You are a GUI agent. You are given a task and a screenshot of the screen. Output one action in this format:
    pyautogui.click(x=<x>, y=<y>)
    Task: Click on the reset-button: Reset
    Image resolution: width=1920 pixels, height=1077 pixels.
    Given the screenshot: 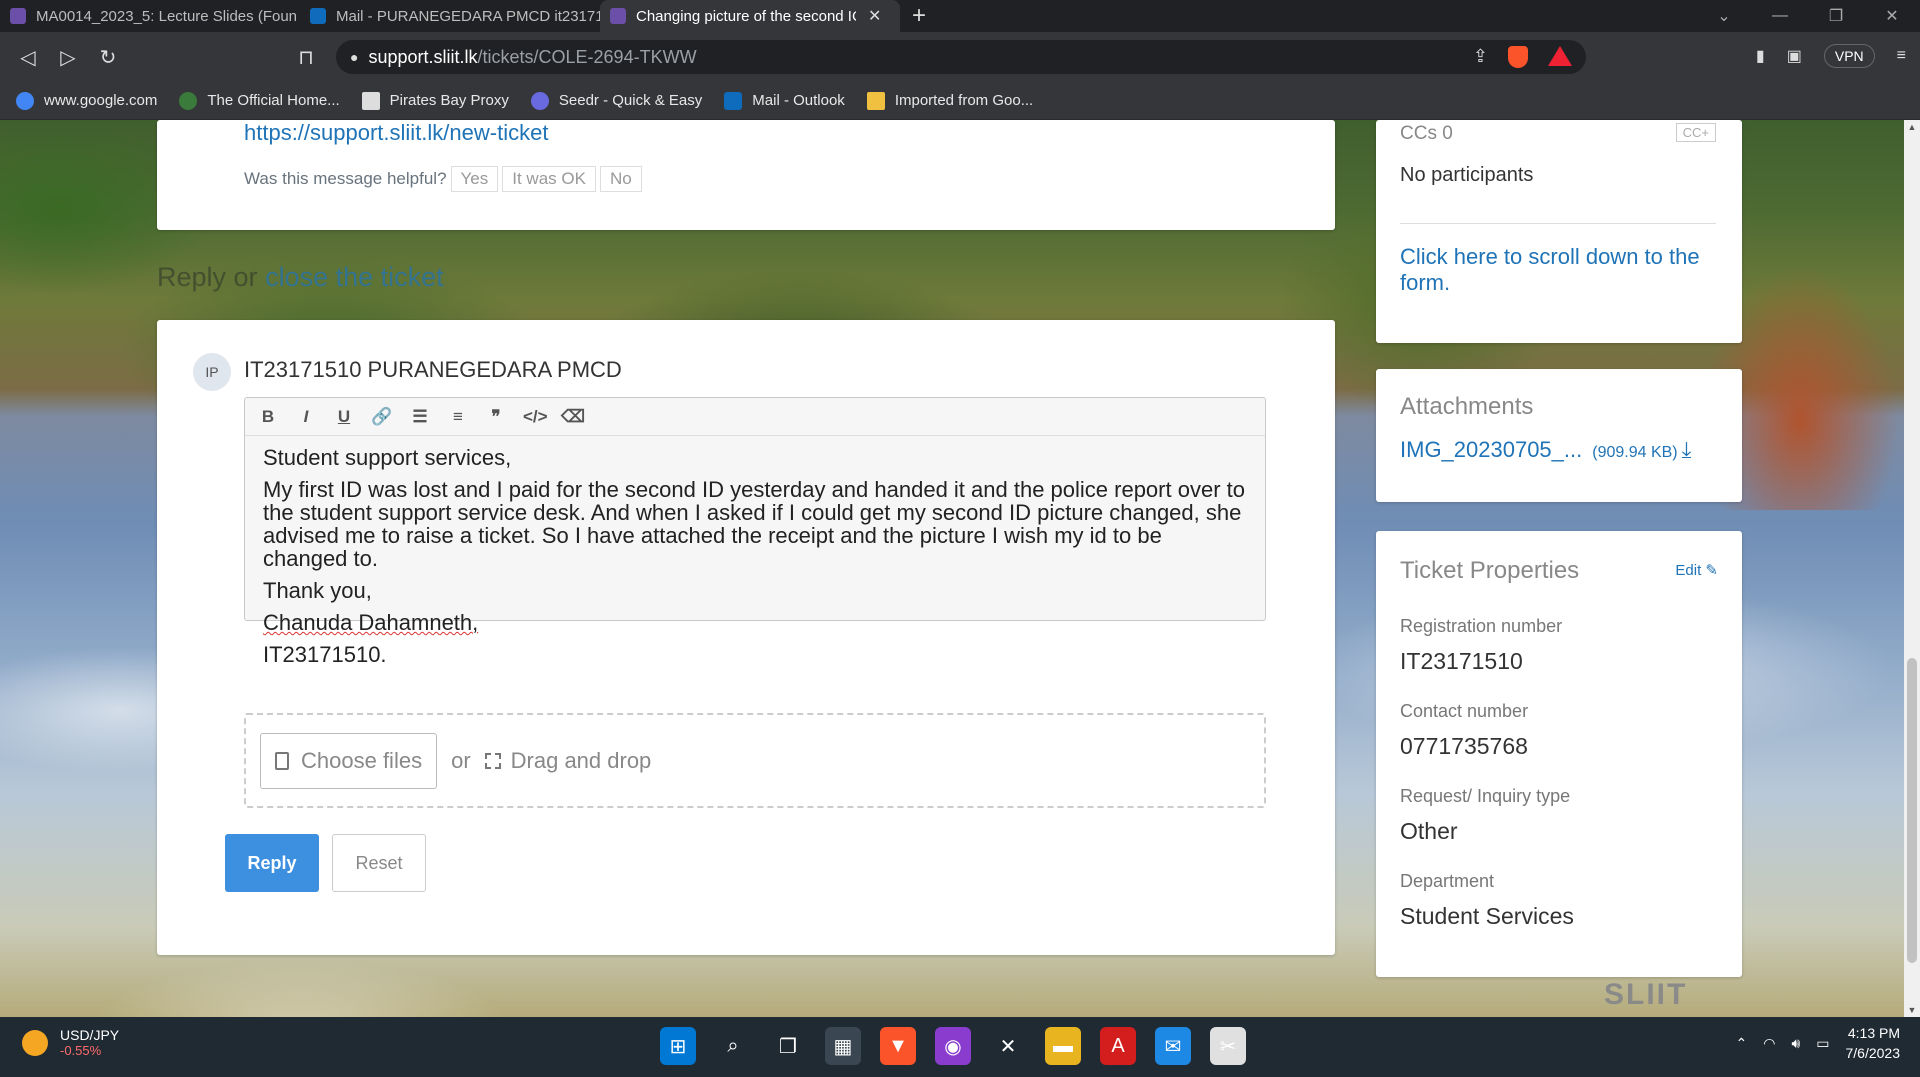 What is the action you would take?
    pyautogui.click(x=379, y=863)
    